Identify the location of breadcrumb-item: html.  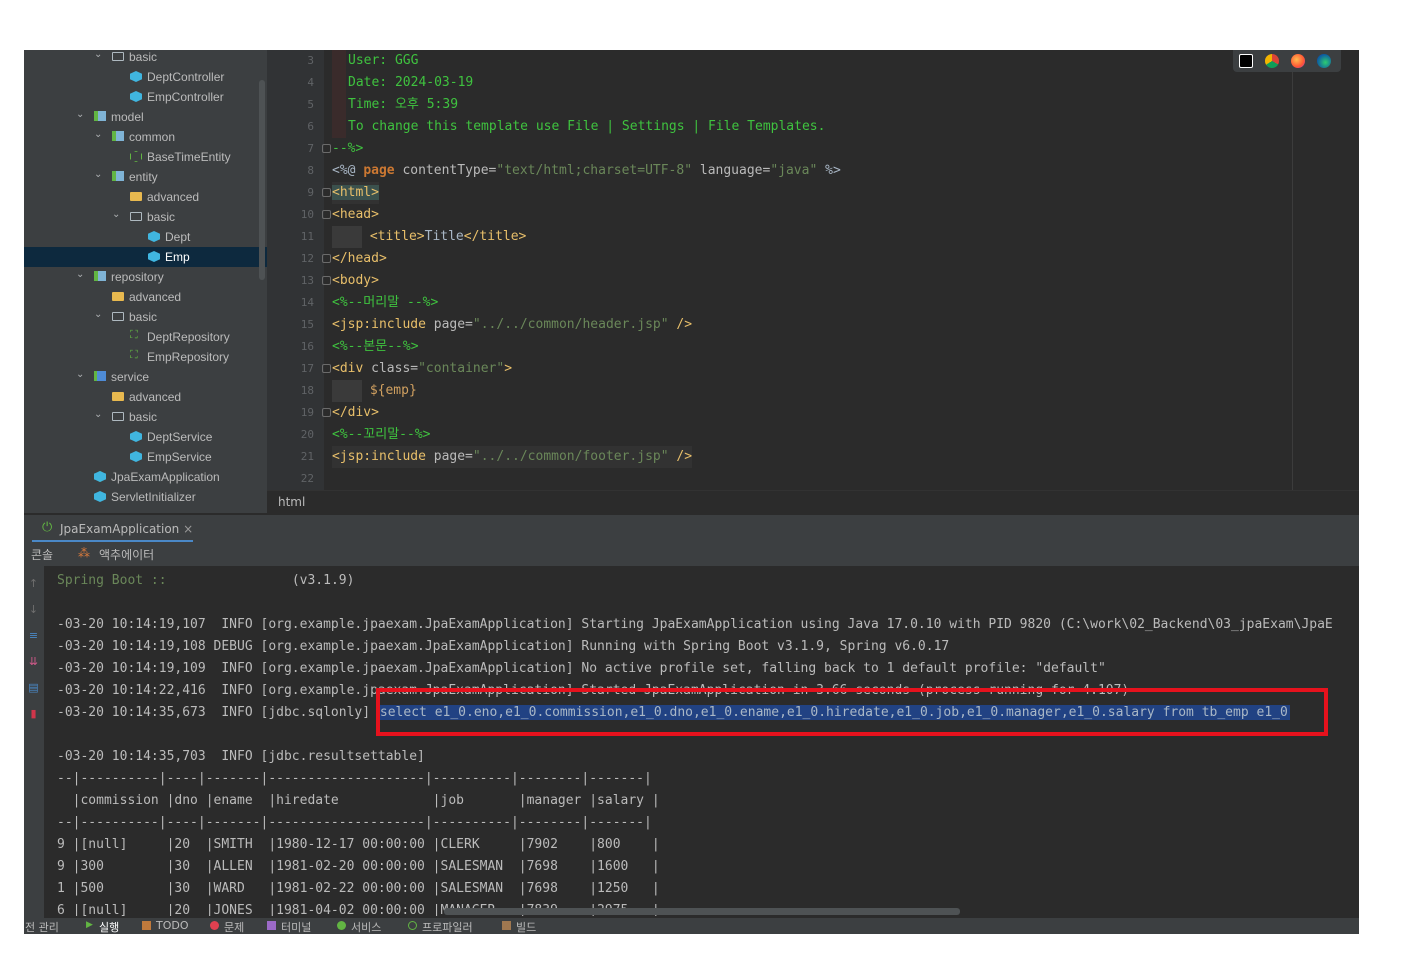
(291, 502).